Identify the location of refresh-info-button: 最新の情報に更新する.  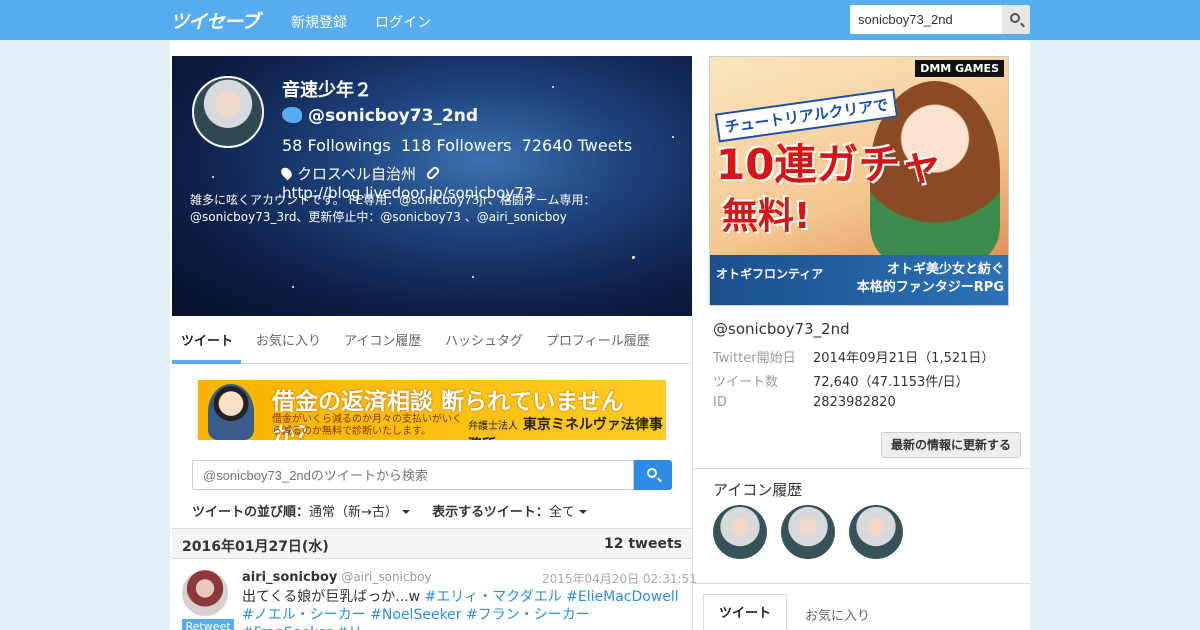
(951, 445).